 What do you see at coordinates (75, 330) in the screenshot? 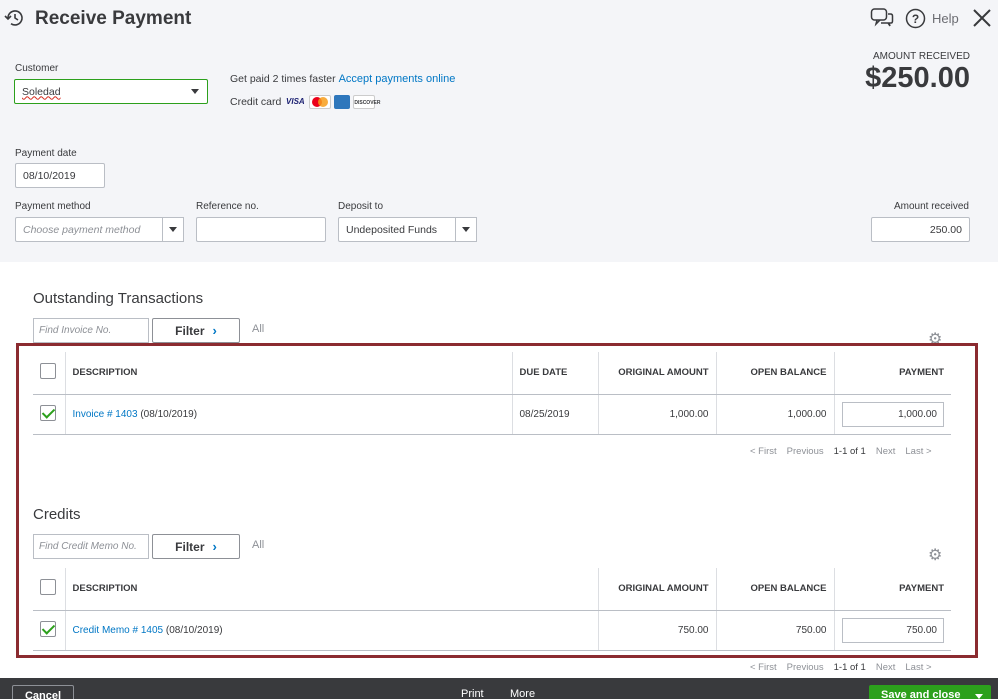
I see `find-invoice-placeholder: Find Invoice No.` at bounding box center [75, 330].